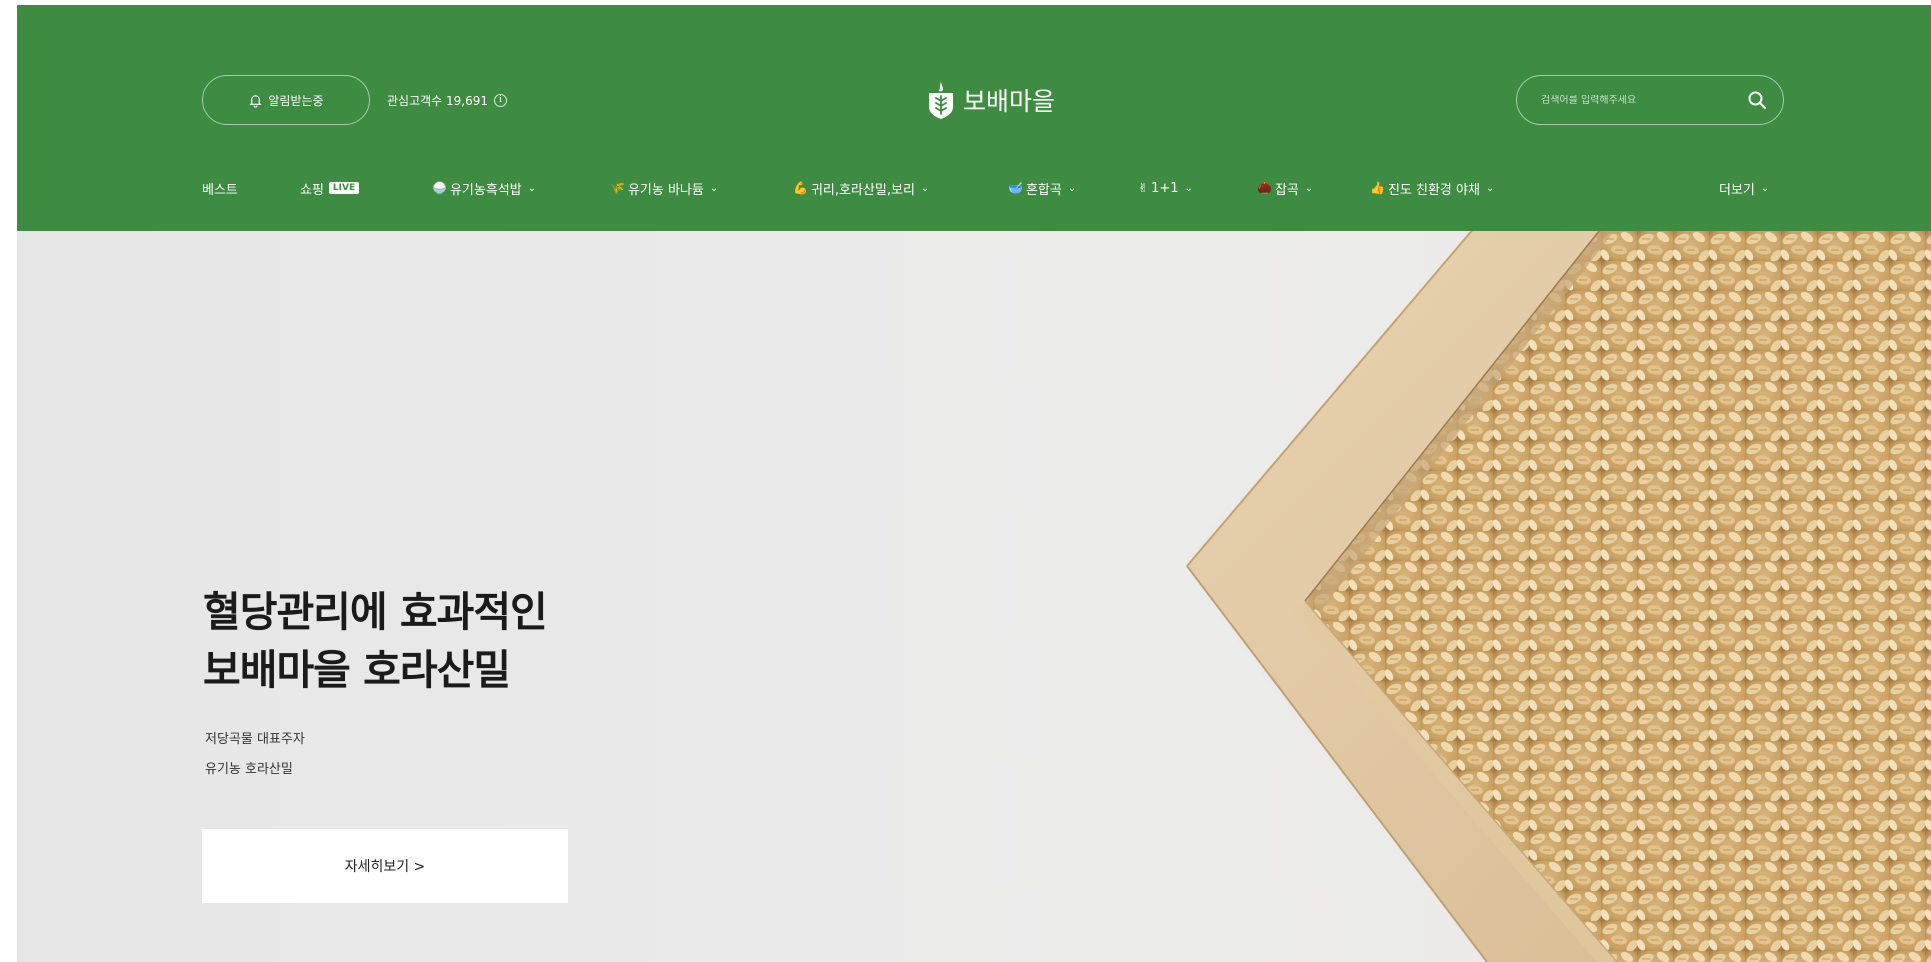  I want to click on nav-item-organic-black-rice: 🍚 유기농흑석밥 ⌄, so click(484, 188).